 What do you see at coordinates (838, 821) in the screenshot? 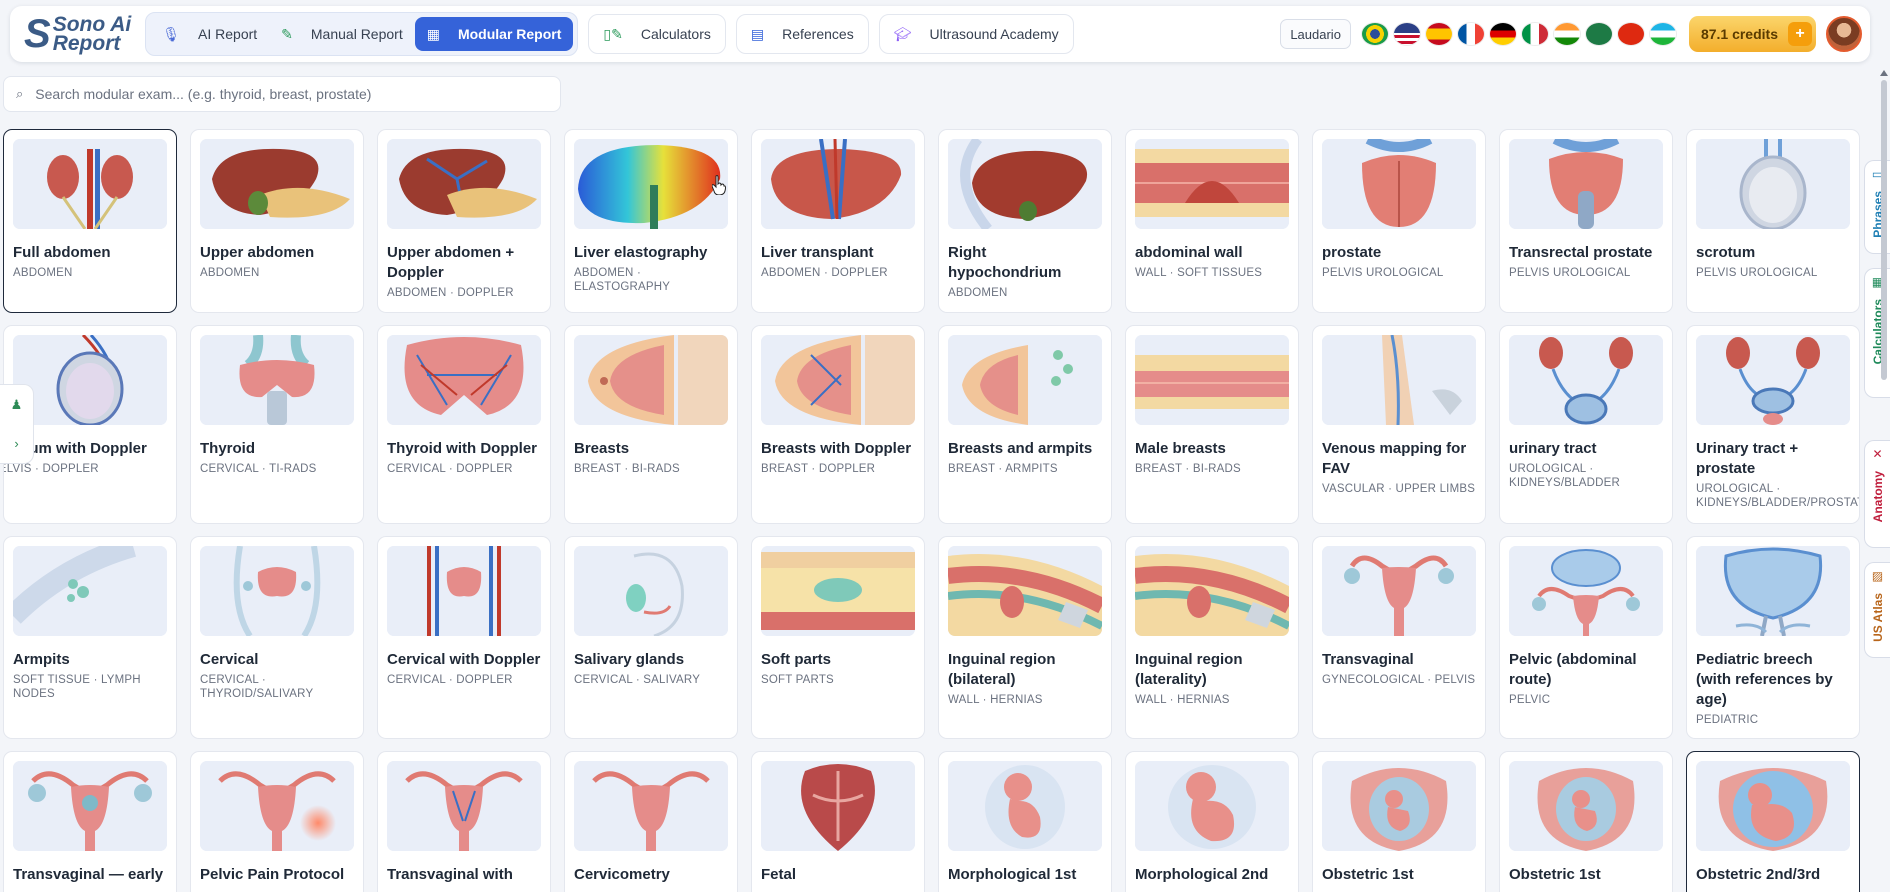
I see `exam-card: Fetal` at bounding box center [838, 821].